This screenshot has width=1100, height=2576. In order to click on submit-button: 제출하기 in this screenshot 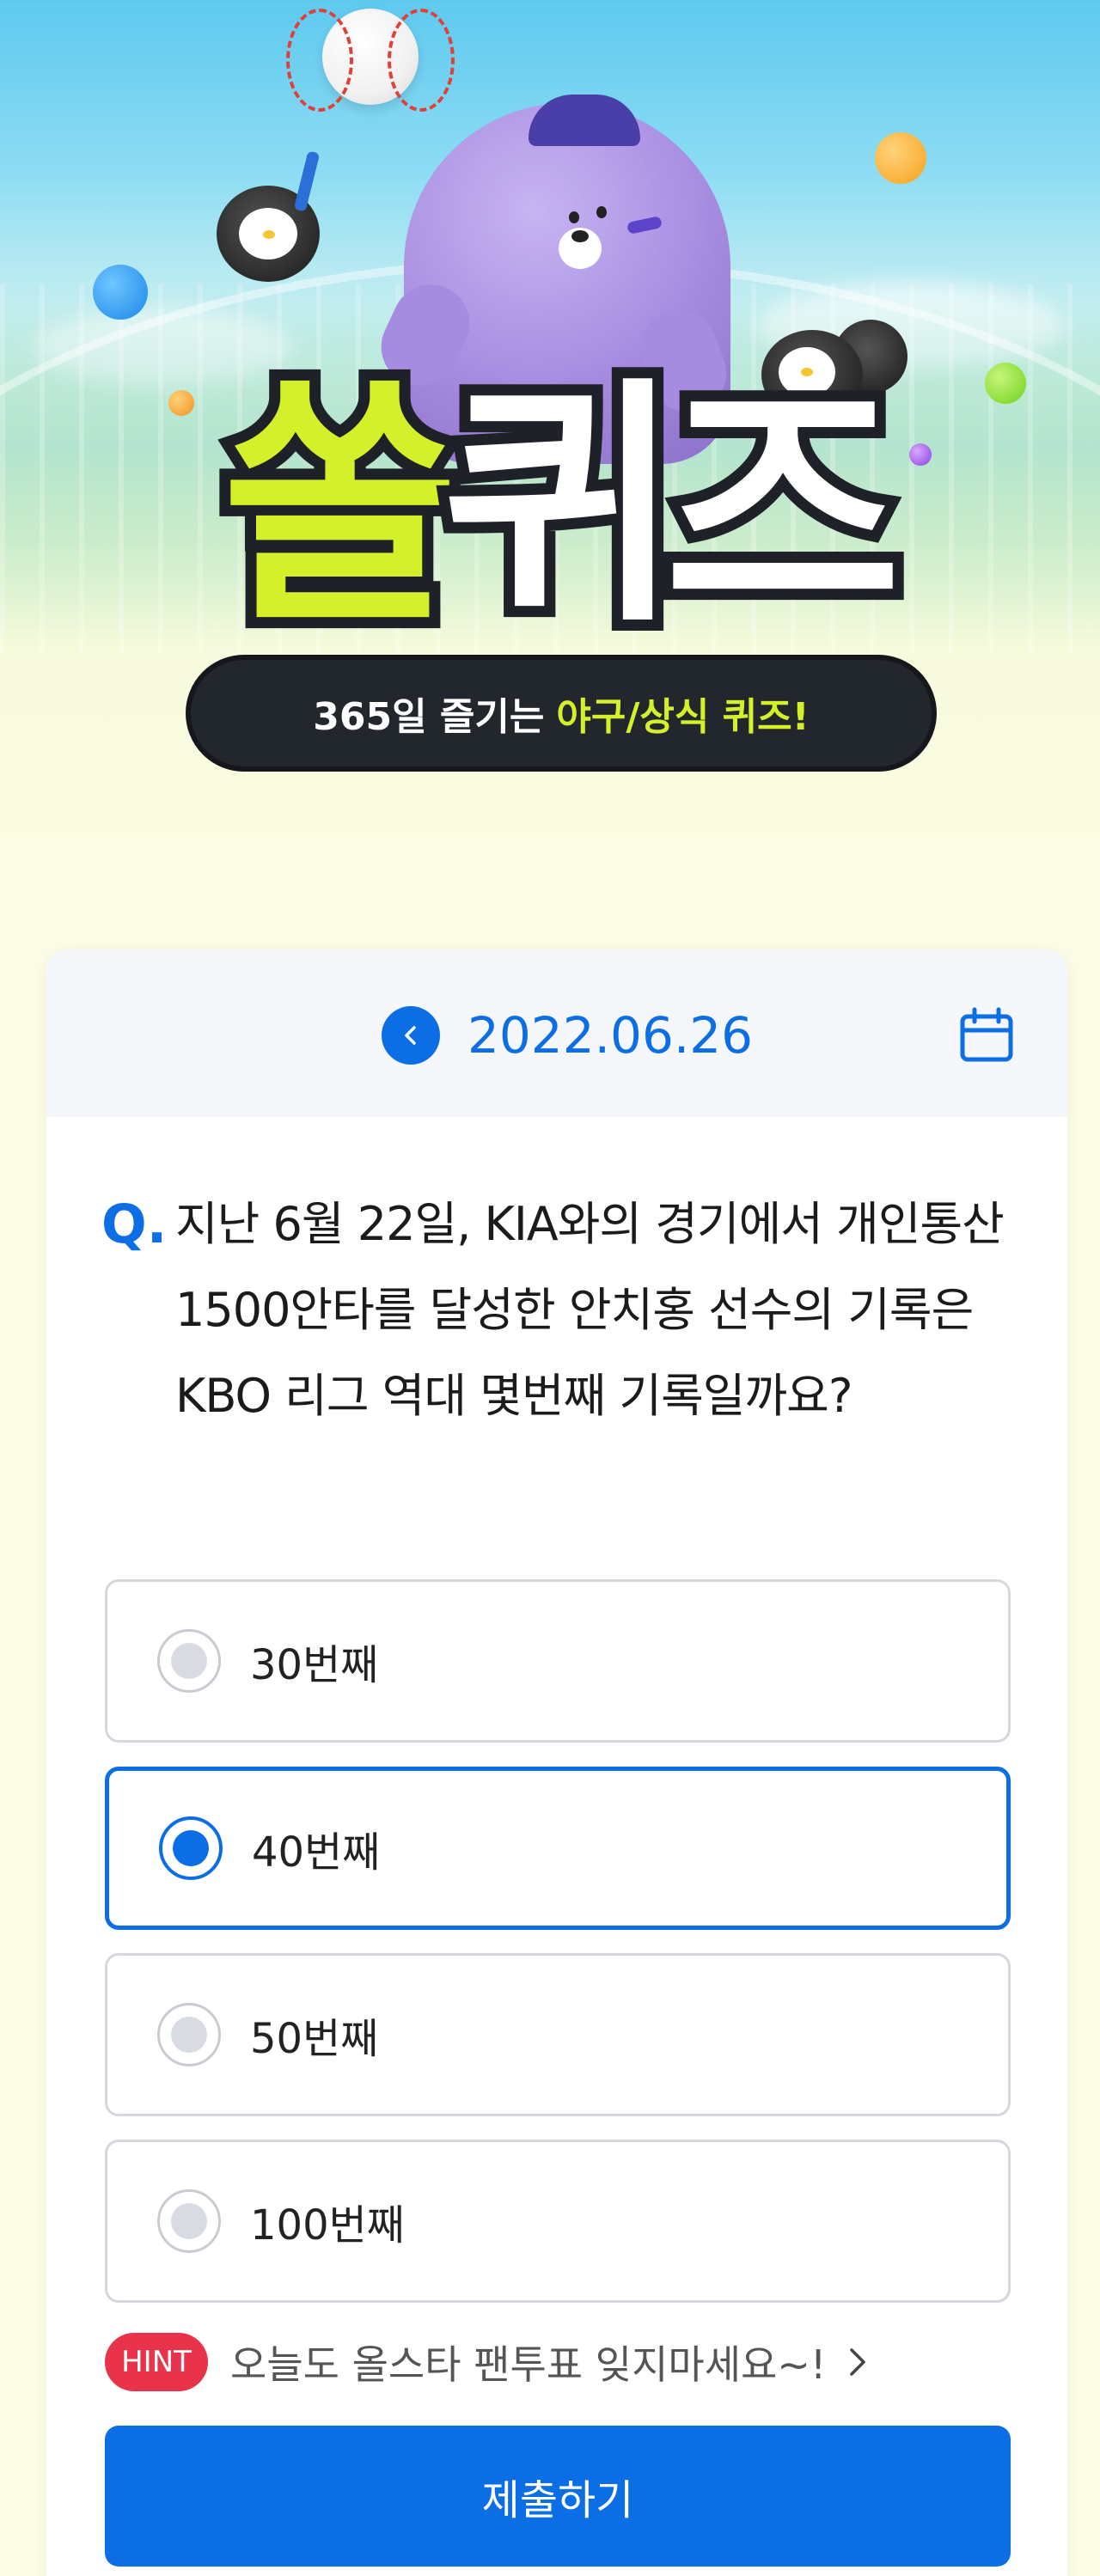, I will do `click(558, 2496)`.